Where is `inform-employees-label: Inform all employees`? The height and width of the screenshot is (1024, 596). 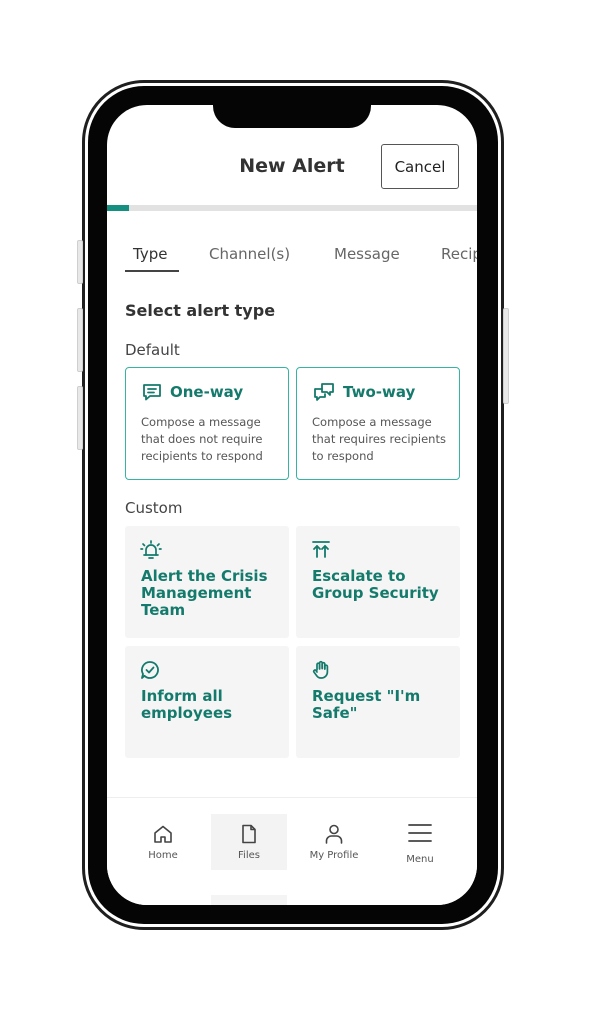
inform-employees-label: Inform all employees is located at coordinates (187, 704).